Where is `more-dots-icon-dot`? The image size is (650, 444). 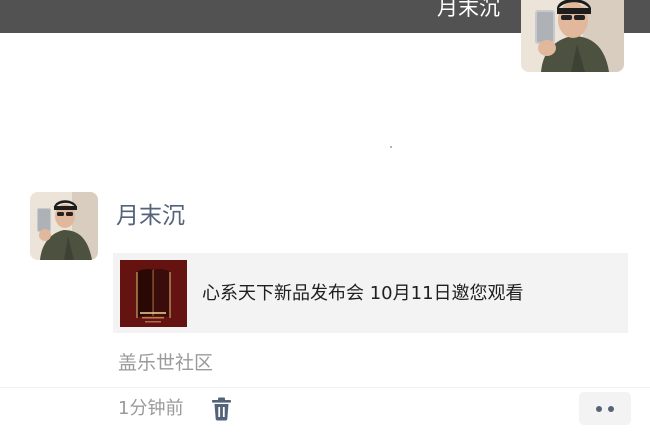
more-dots-icon-dot is located at coordinates (611, 409).